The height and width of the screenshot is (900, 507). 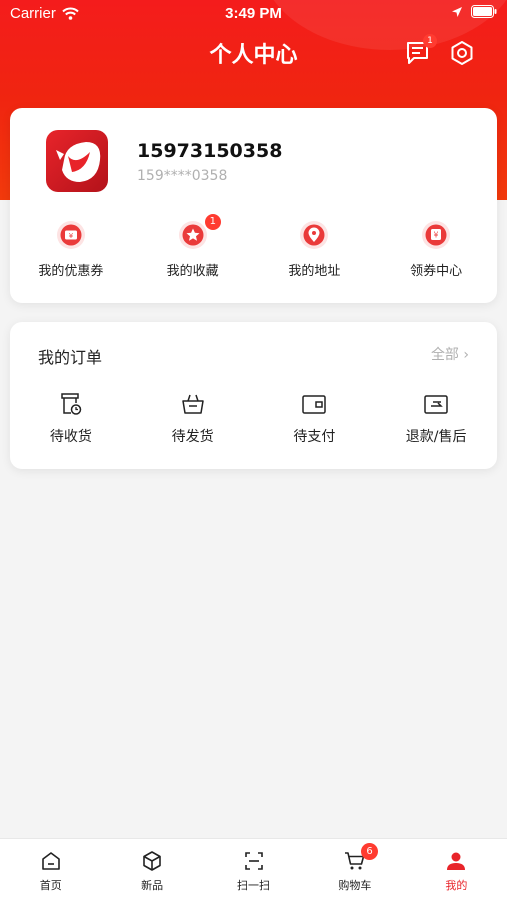 What do you see at coordinates (70, 437) in the screenshot?
I see `order-label-to-receive: 待收货` at bounding box center [70, 437].